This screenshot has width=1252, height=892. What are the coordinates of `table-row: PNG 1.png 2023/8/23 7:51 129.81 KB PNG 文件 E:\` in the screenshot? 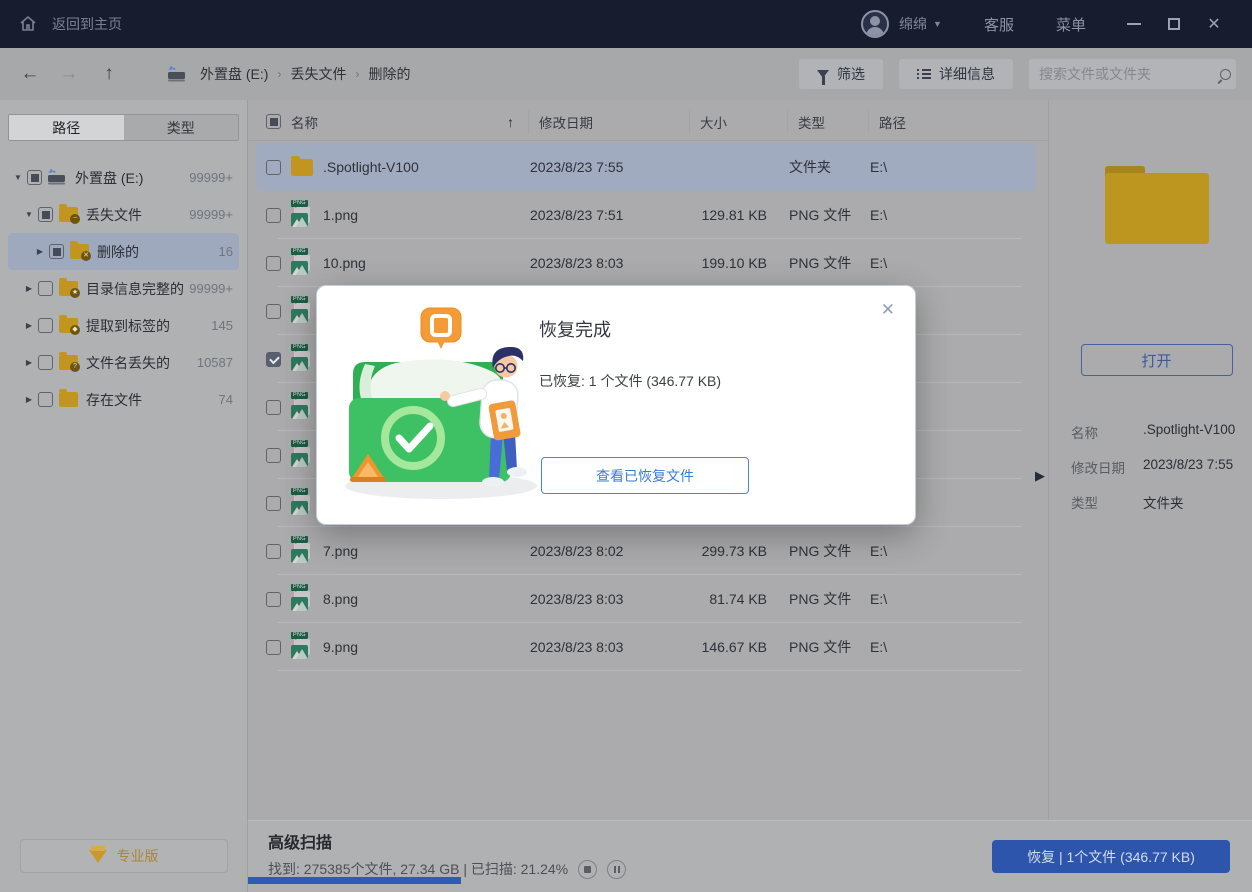 It's located at (646, 215).